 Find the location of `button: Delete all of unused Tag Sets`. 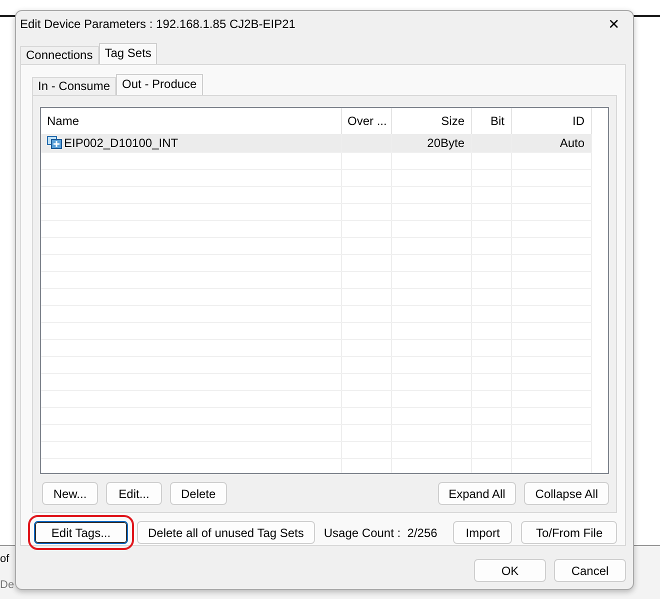

button: Delete all of unused Tag Sets is located at coordinates (226, 532).